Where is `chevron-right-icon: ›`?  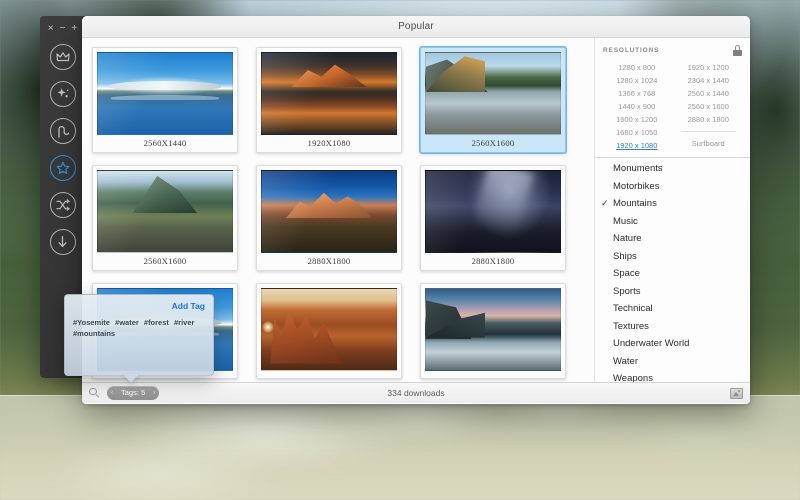
chevron-right-icon: › is located at coordinates (154, 393).